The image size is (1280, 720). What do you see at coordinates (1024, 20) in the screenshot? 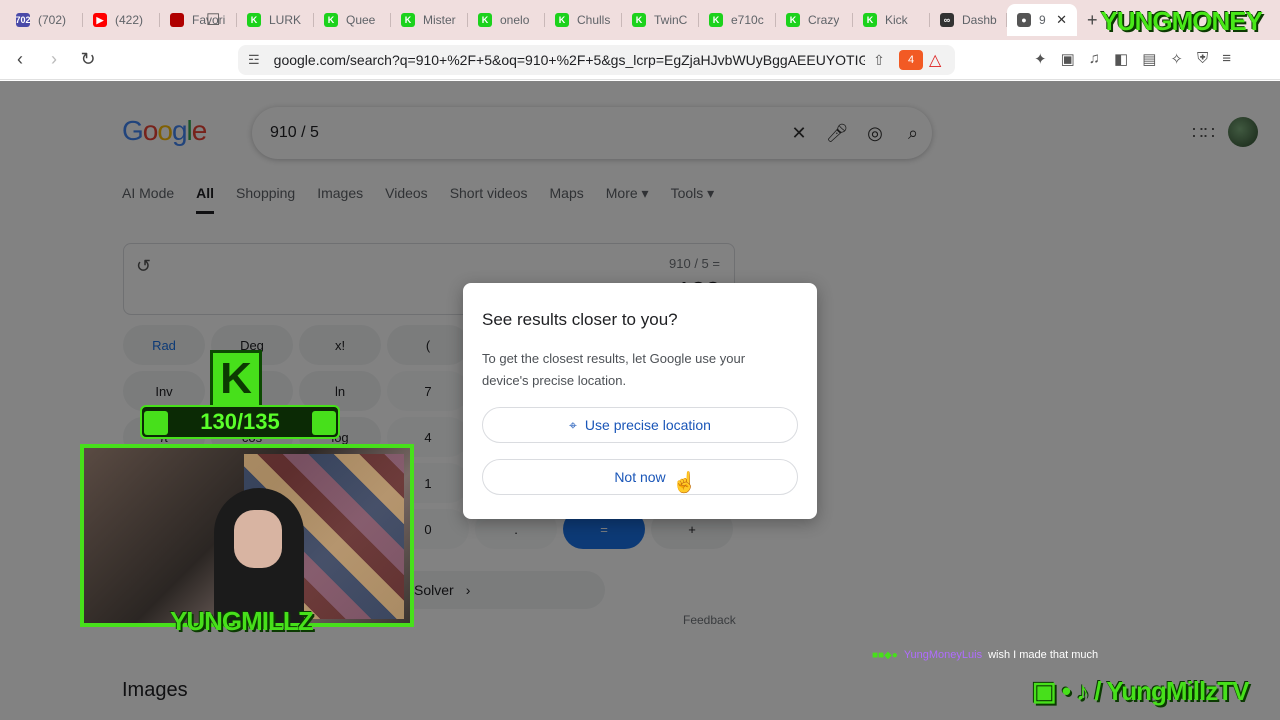
I see `google-favicon-icon: ●` at bounding box center [1024, 20].